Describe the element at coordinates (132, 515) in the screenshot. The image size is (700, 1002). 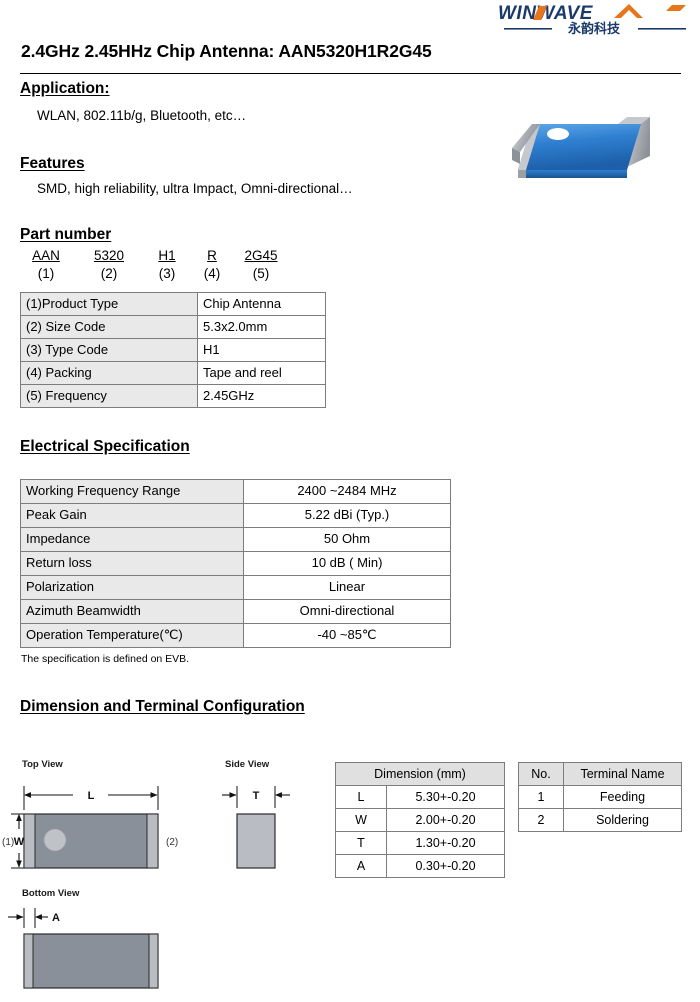
I see `spec-key: Peak Gain` at that location.